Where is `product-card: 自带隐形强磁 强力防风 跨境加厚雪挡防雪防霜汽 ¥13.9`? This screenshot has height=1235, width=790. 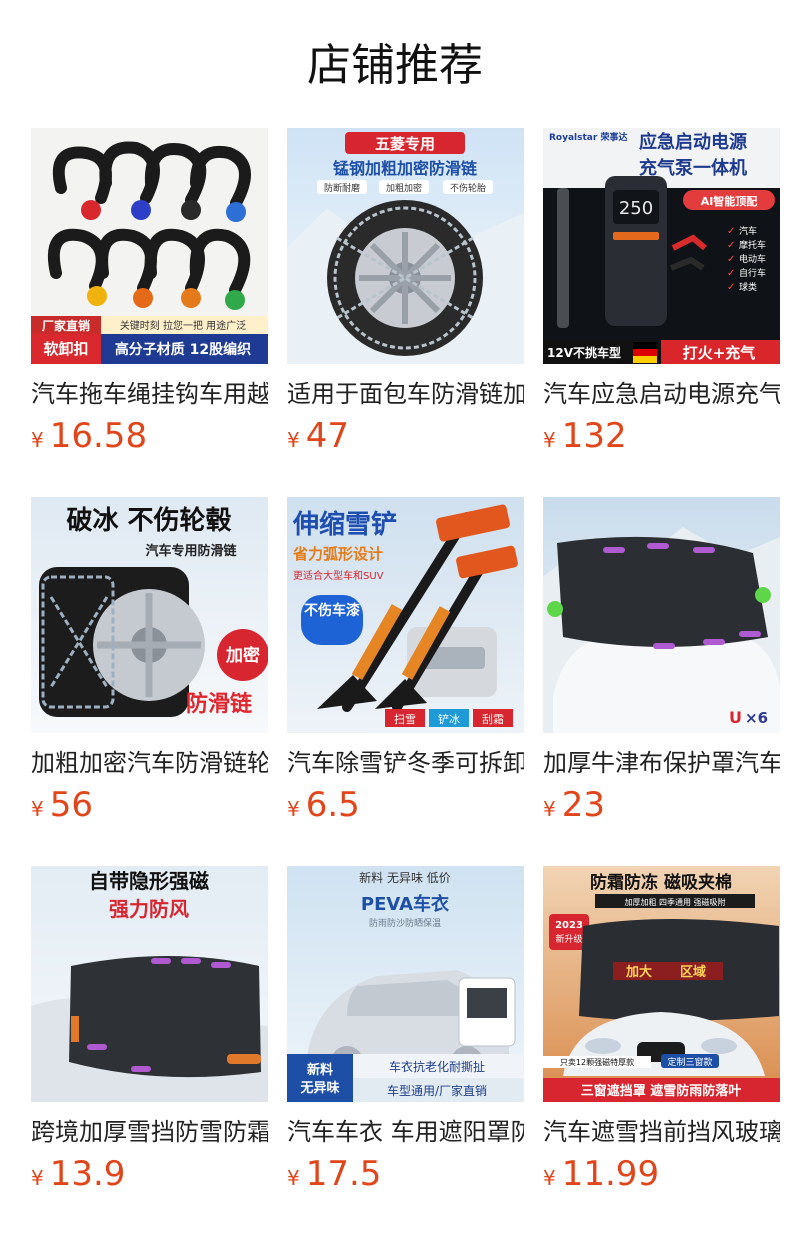
product-card: 自带隐形强磁 强力防风 跨境加厚雪挡防雪防霜汽 ¥13.9 is located at coordinates (149, 1050).